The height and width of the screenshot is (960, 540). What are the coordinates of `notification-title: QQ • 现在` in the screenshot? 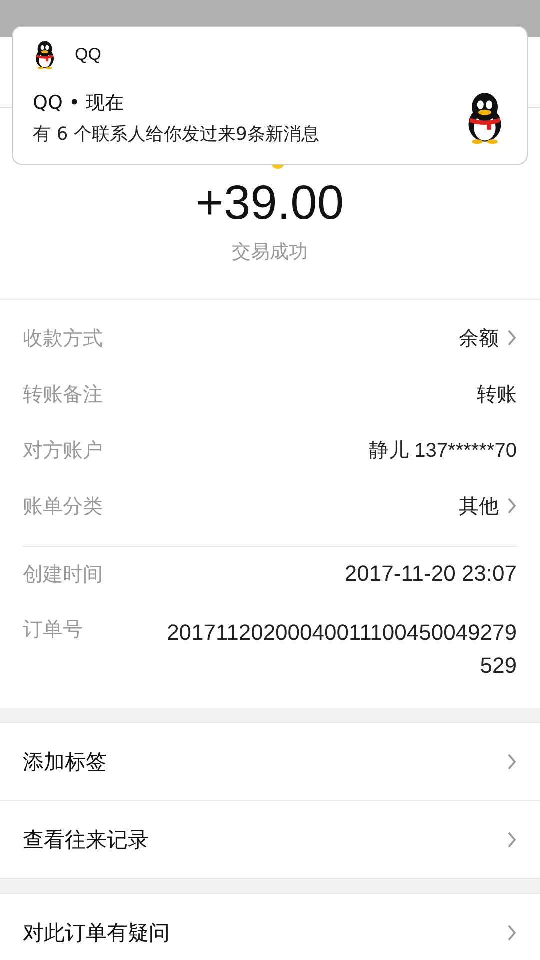 It's located at (79, 103).